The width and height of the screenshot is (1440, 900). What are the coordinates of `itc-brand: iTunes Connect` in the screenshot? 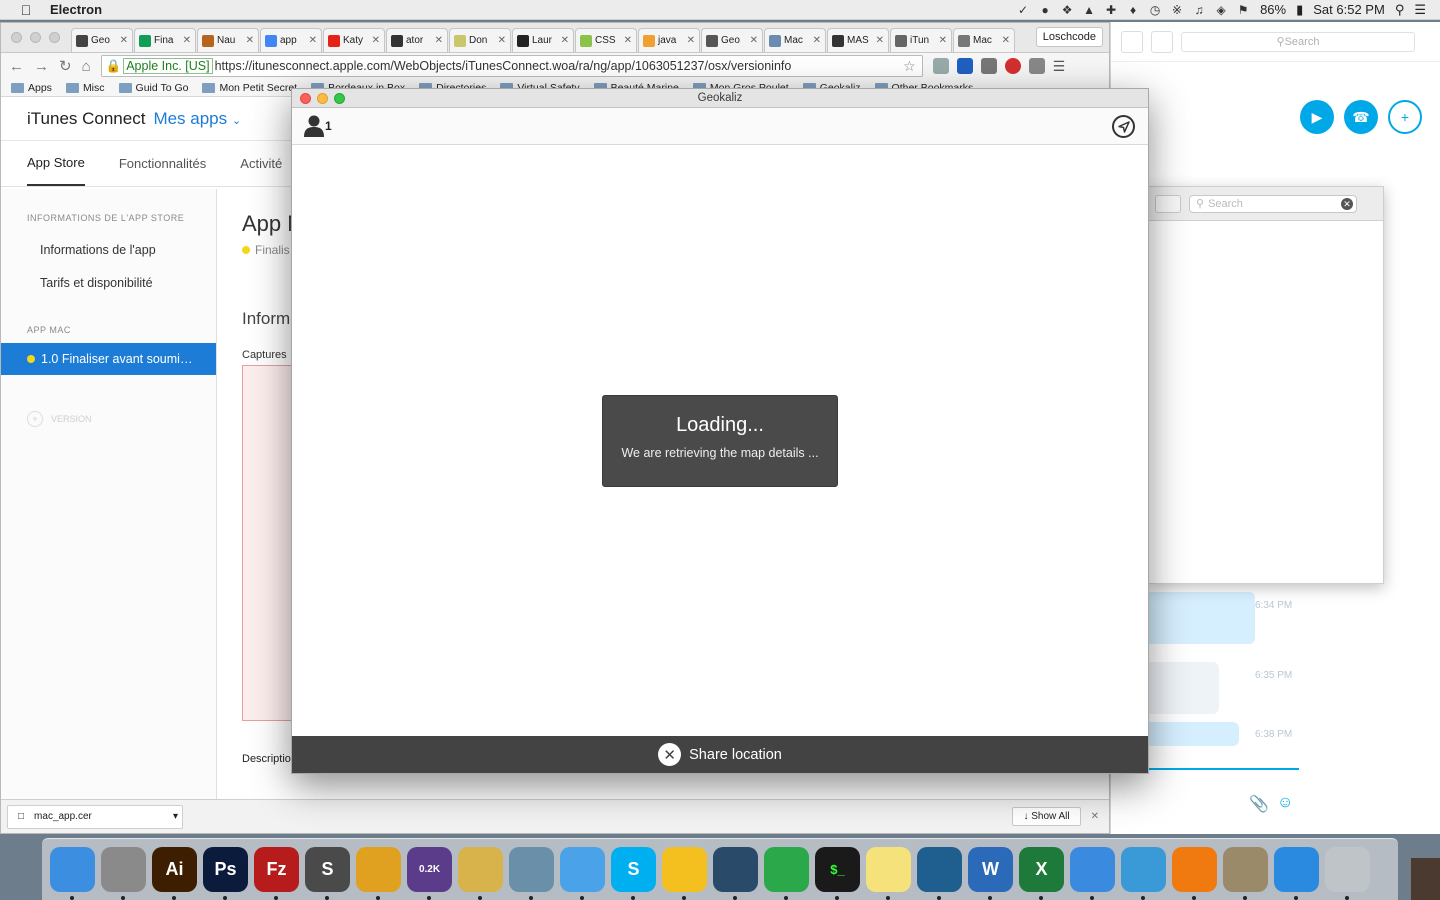 It's located at (86, 119).